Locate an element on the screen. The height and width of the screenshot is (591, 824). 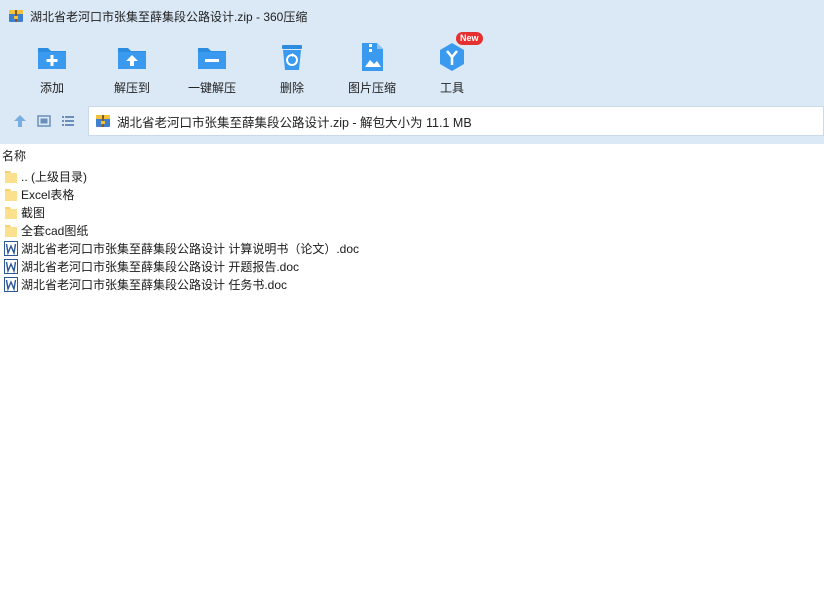
delete-label: 删除 is located at coordinates (291, 88).